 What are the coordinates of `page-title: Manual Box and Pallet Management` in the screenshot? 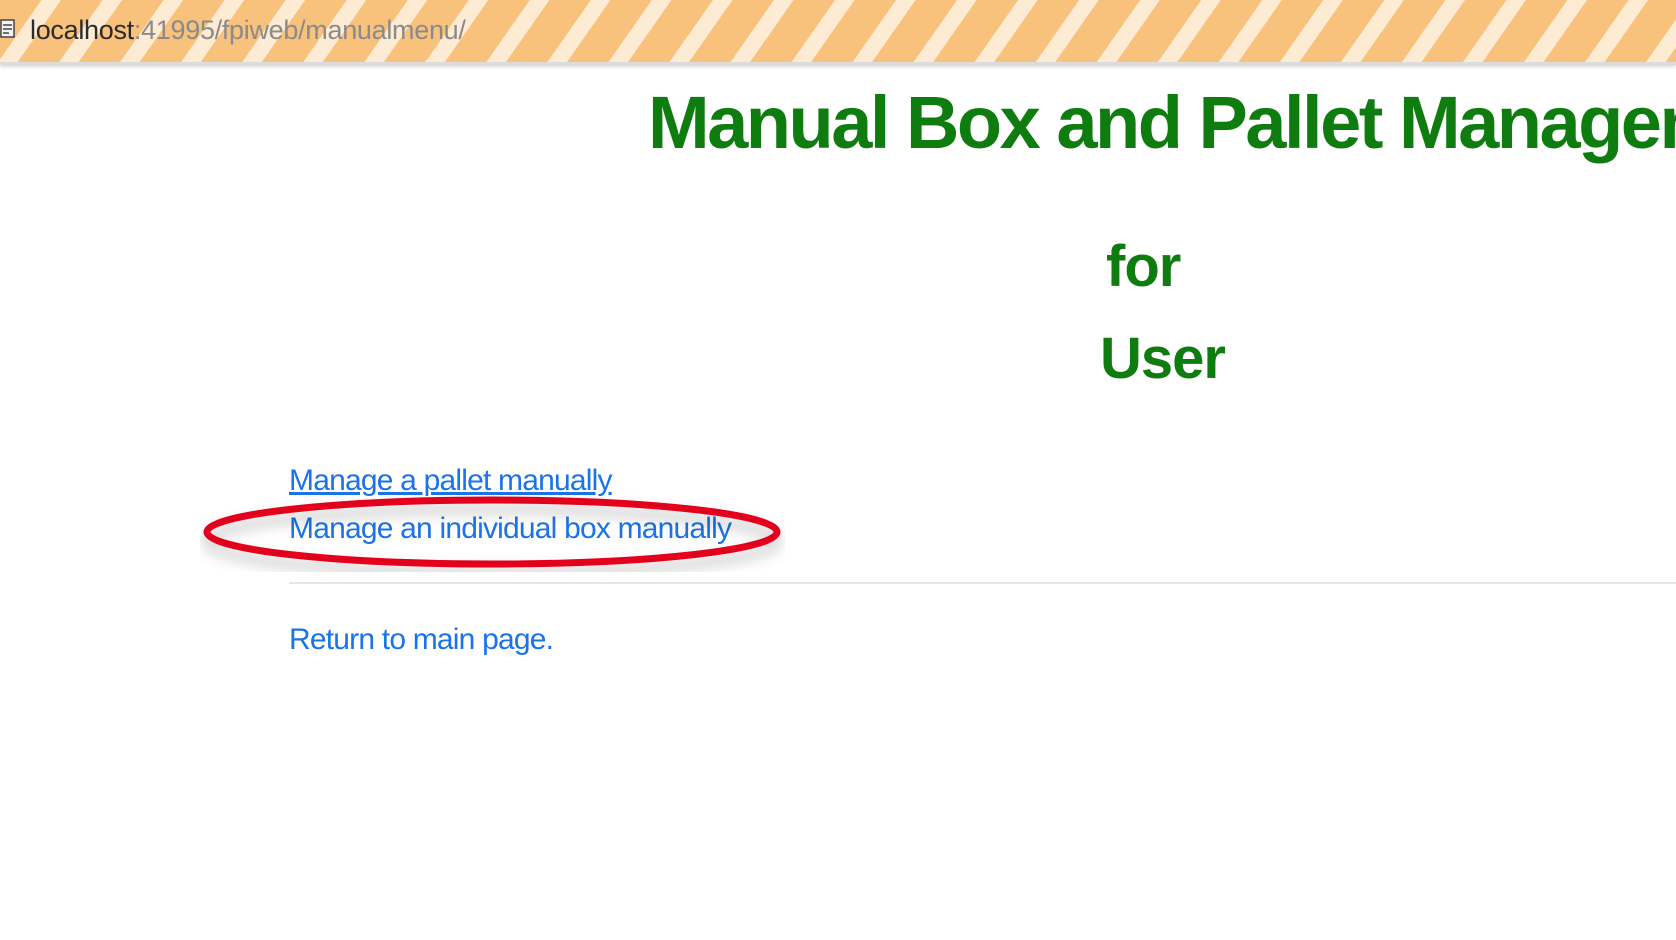 It's located at (1162, 122).